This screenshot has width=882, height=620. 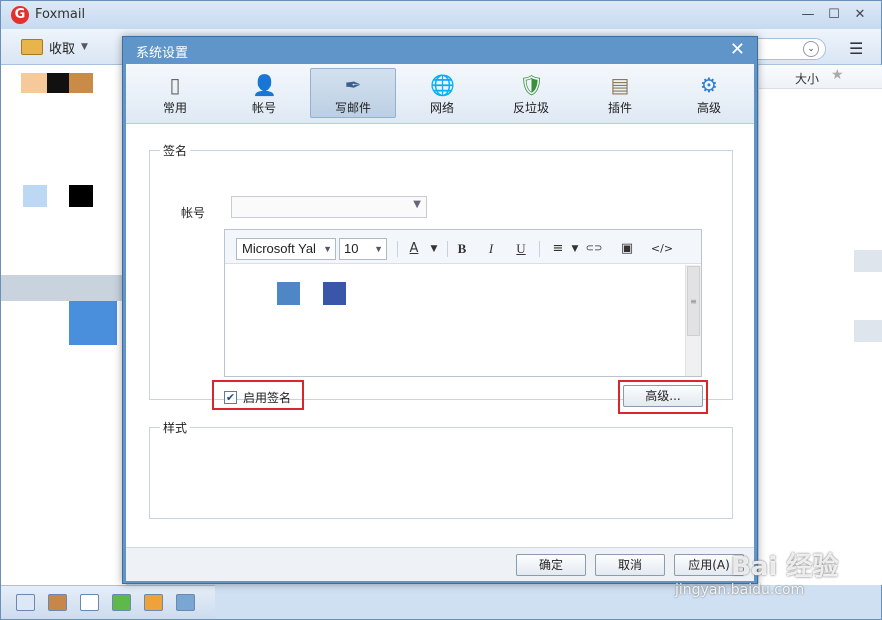 What do you see at coordinates (837, 75) in the screenshot?
I see `star-icon: ★` at bounding box center [837, 75].